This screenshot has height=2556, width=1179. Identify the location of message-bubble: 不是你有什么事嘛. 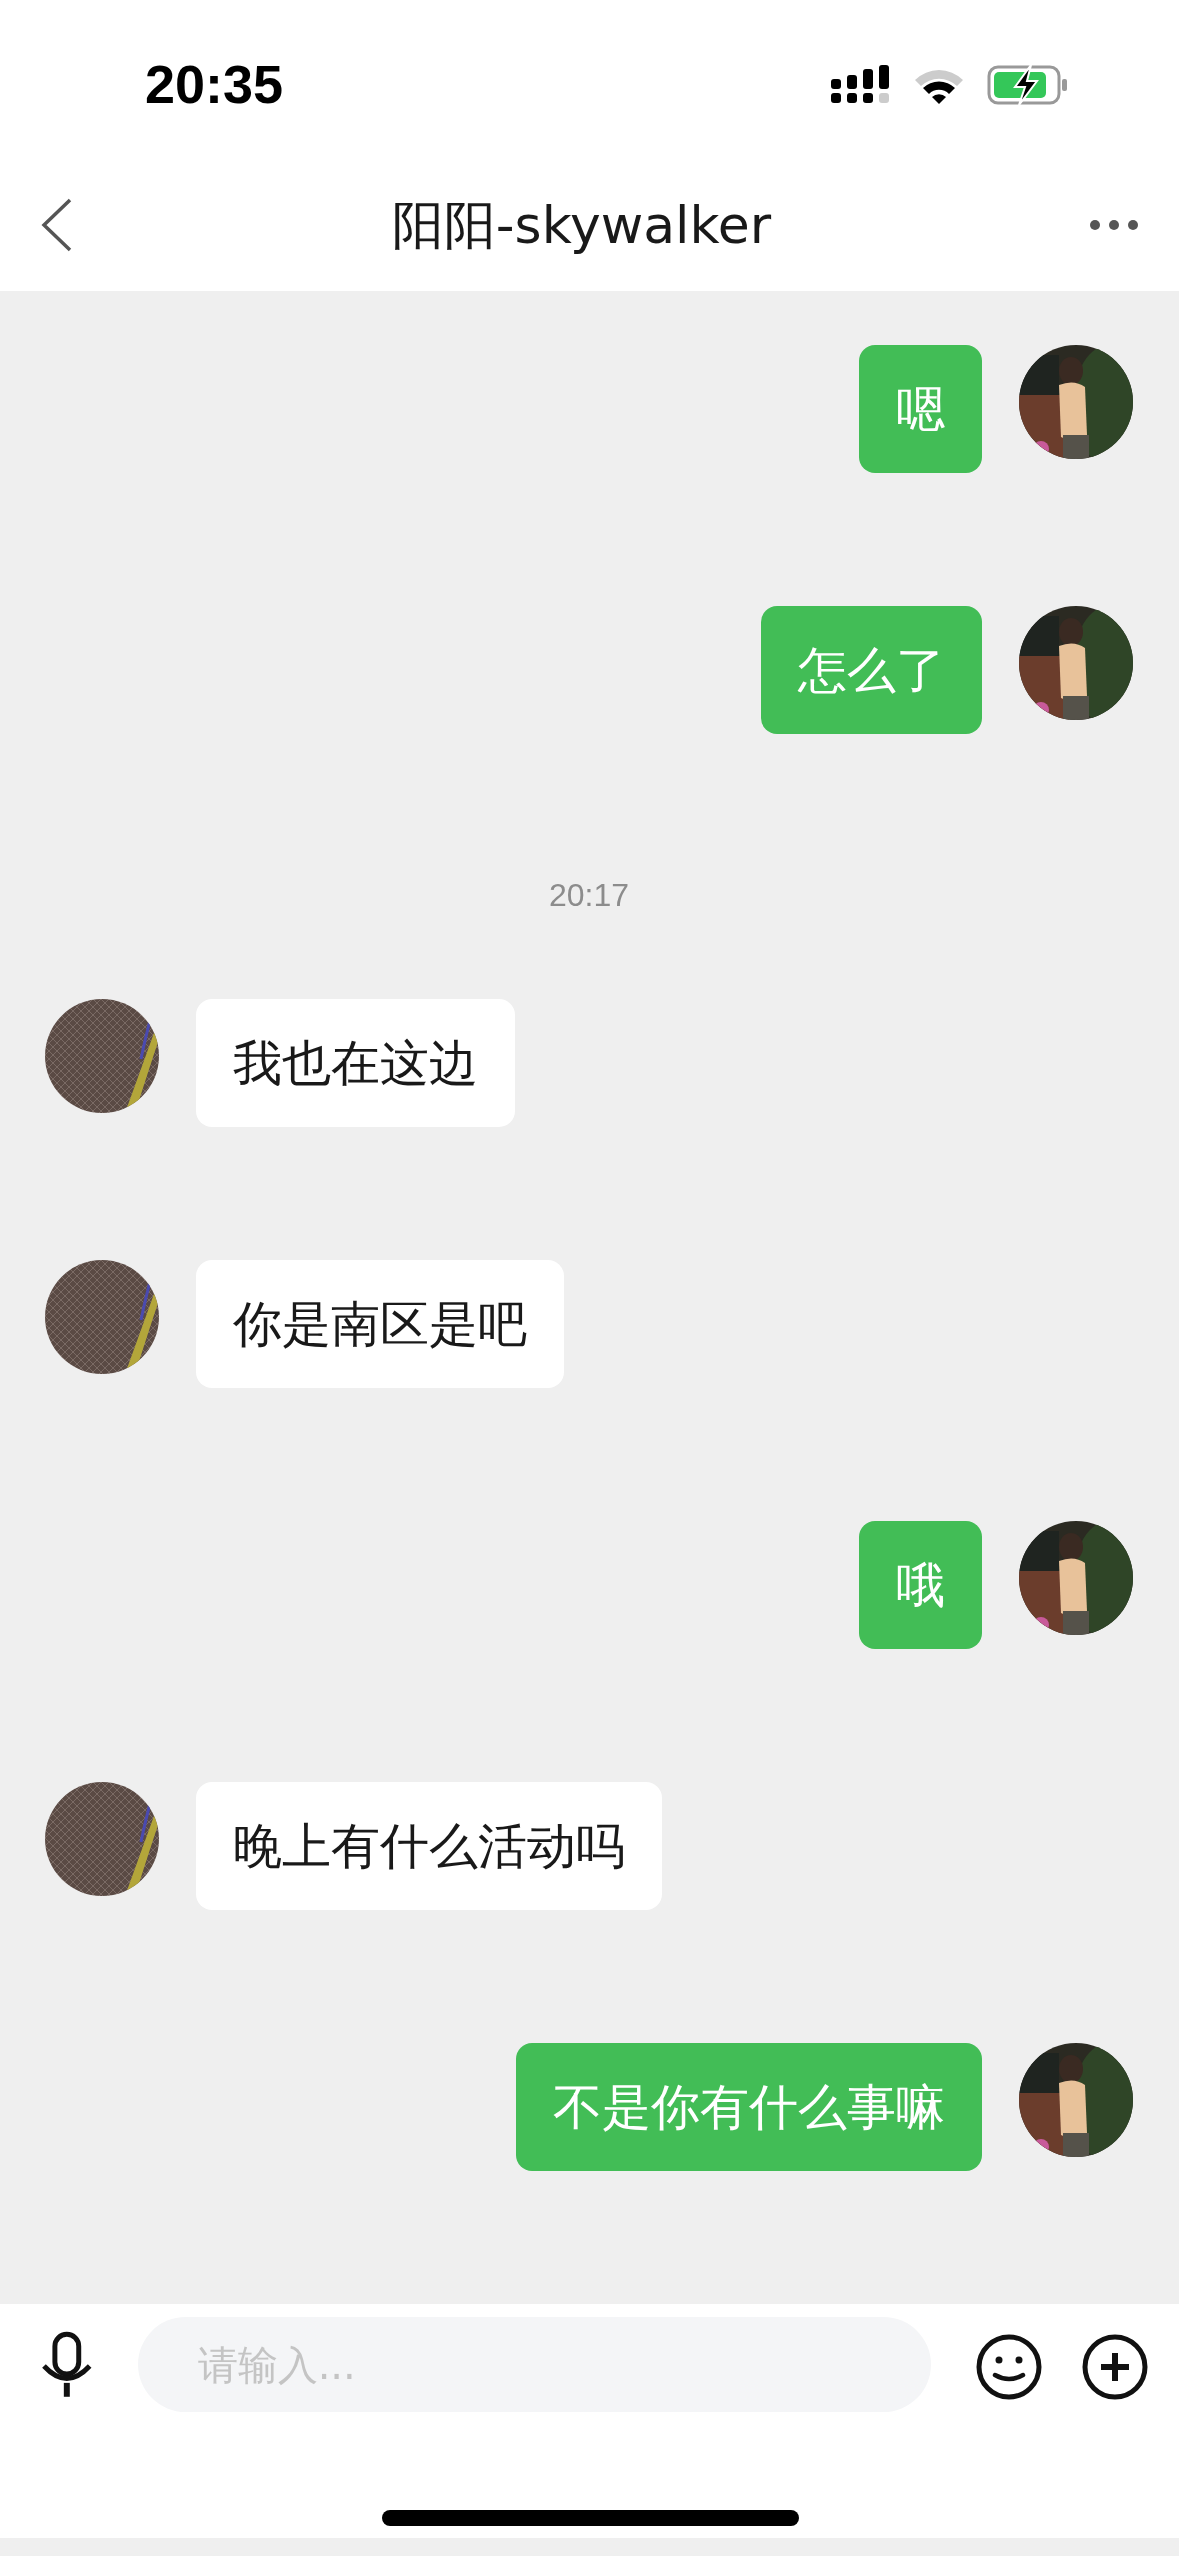
(749, 2107).